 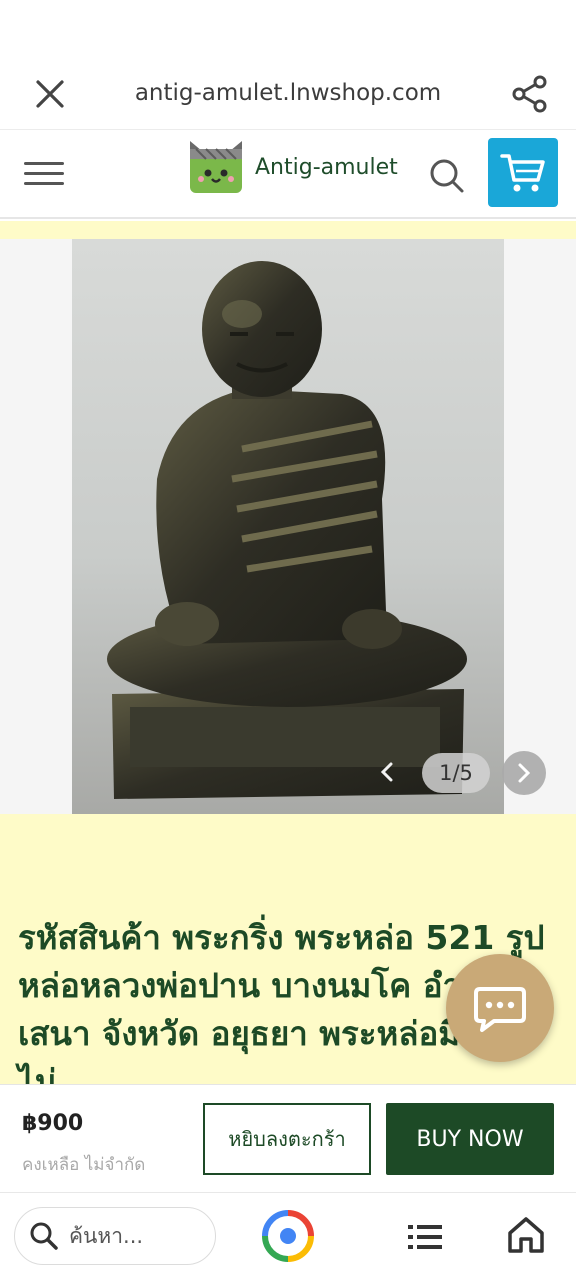 What do you see at coordinates (216, 167) in the screenshot?
I see `brand-logo` at bounding box center [216, 167].